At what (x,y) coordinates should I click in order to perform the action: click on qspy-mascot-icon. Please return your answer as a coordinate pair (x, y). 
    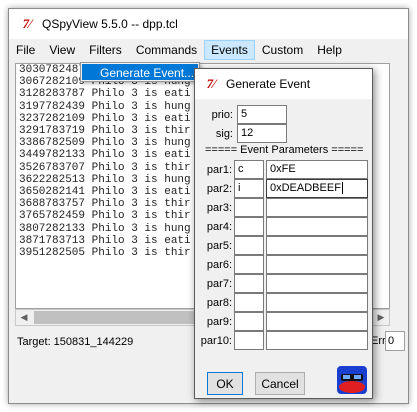
    Looking at the image, I should click on (352, 380).